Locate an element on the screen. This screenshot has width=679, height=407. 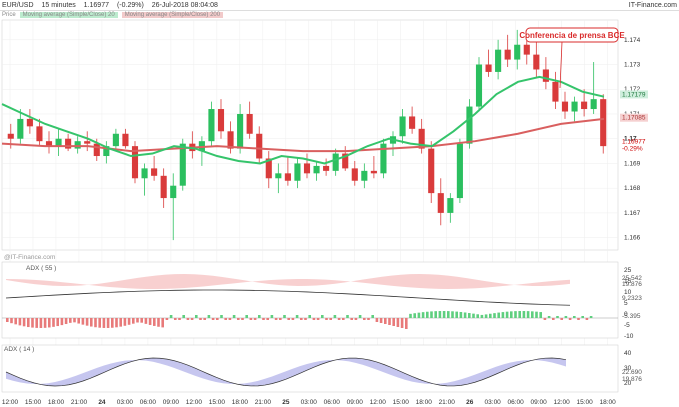
price-axis-tick: 1.174 is located at coordinates (632, 40).